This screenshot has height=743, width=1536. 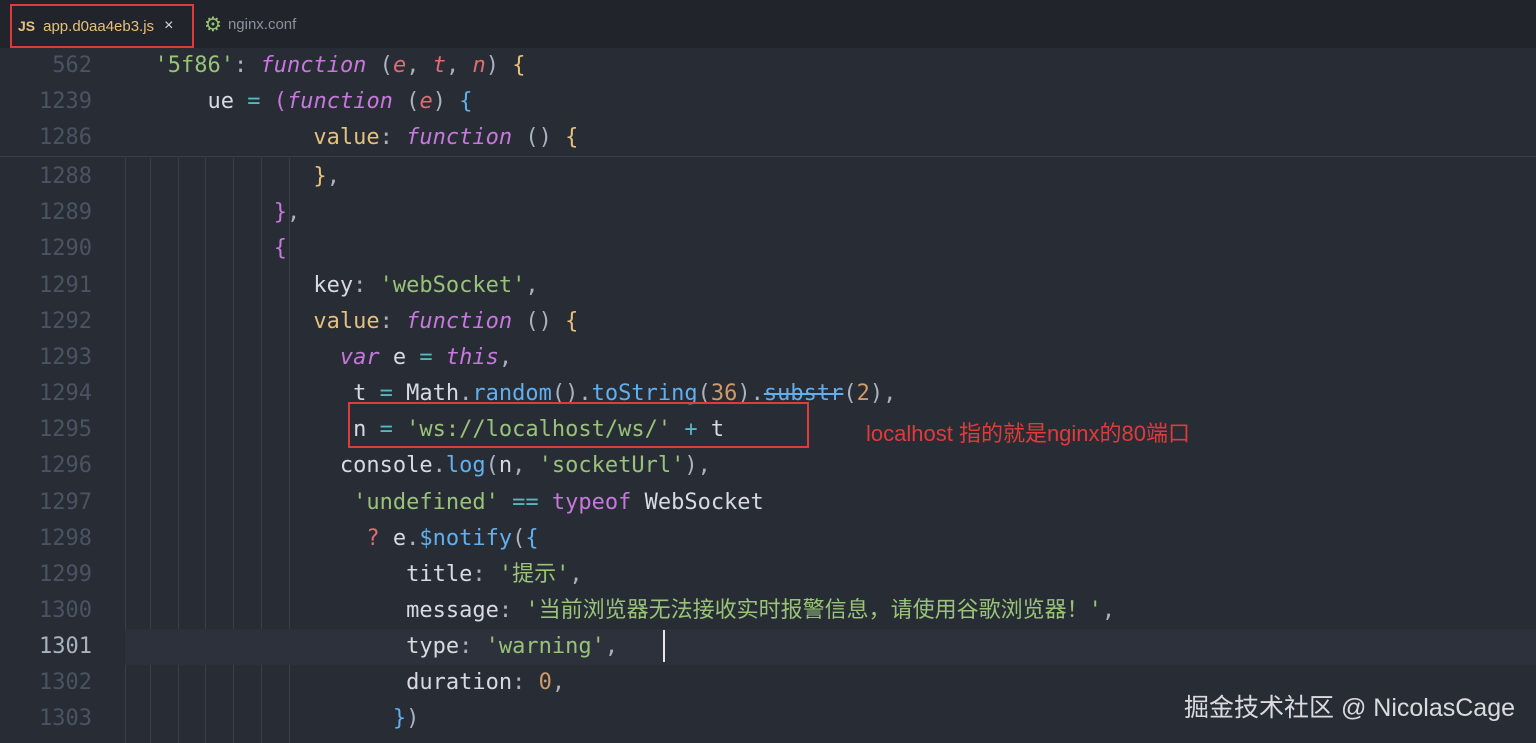 I want to click on line-number: 1296, so click(x=65, y=465).